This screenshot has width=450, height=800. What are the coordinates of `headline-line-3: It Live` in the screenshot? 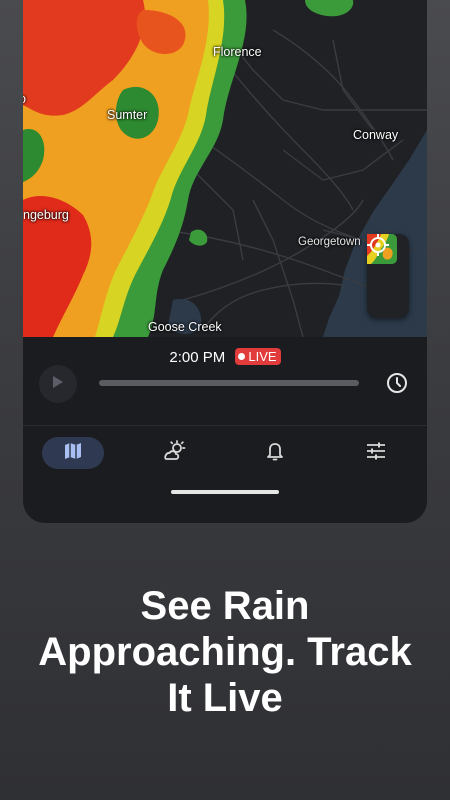 It's located at (225, 698).